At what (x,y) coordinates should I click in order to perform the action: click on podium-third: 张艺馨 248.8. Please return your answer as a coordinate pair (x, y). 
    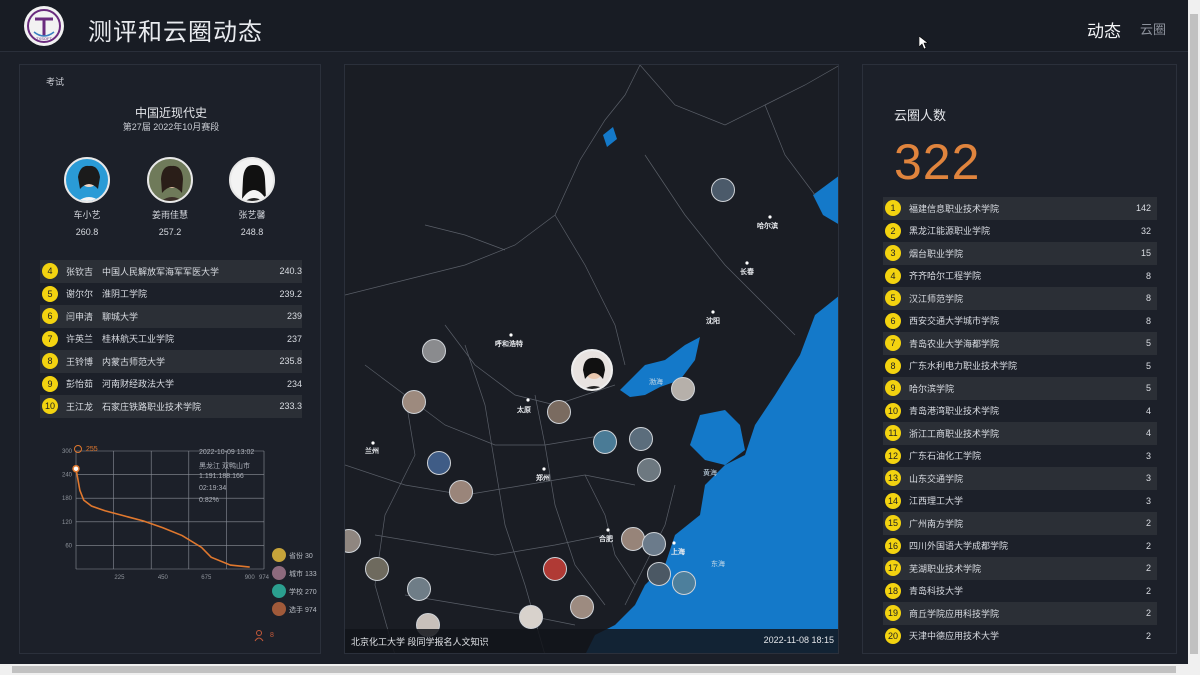
    Looking at the image, I should click on (252, 197).